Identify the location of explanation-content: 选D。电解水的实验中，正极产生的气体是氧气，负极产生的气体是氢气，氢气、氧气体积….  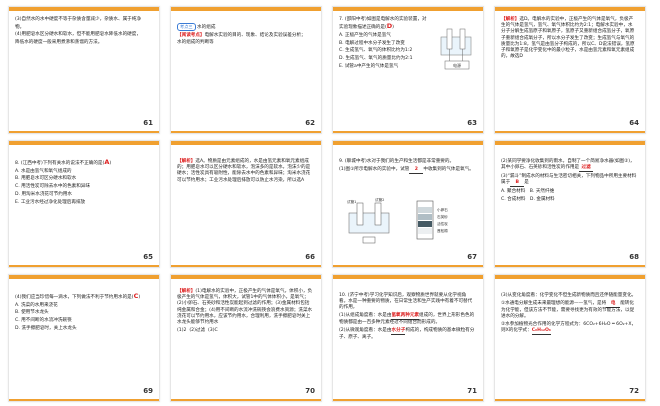
(568, 38).